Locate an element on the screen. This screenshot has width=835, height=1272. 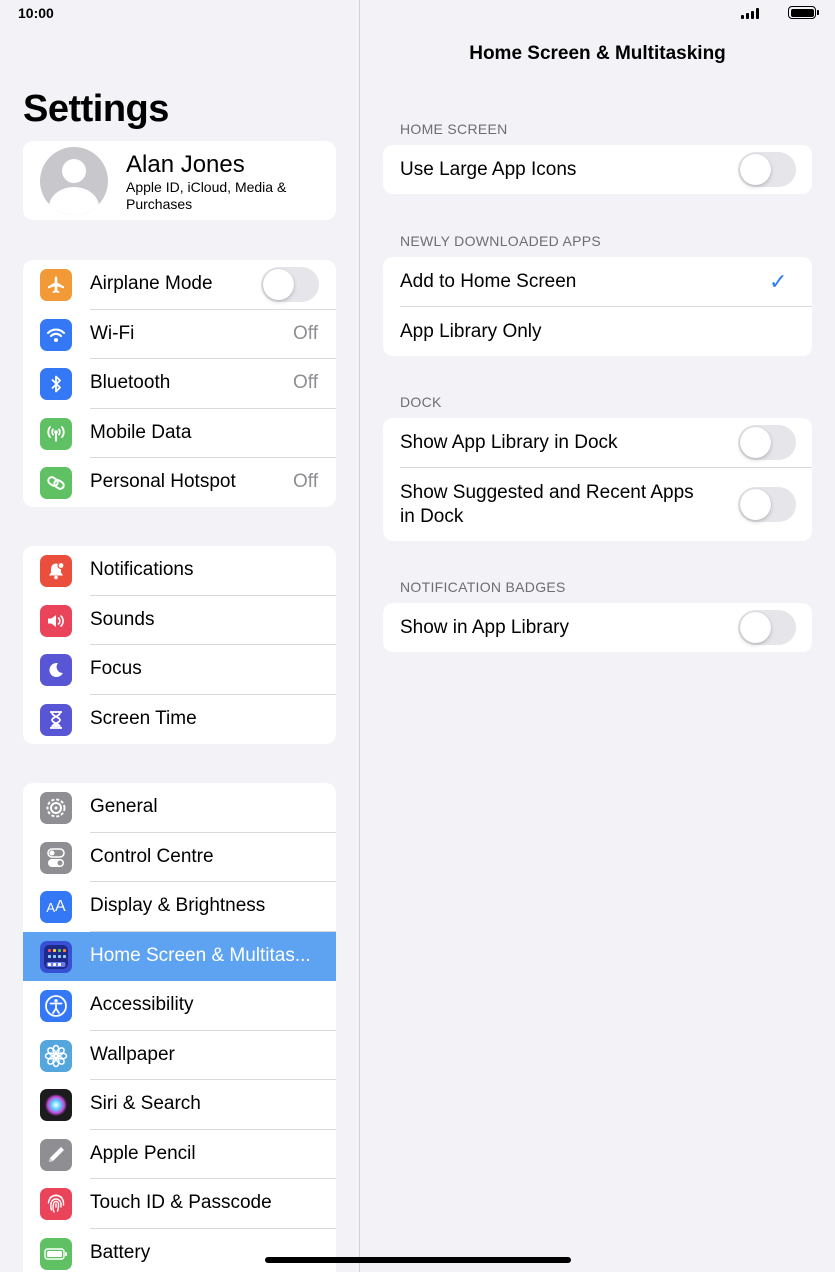
sidebar-item-display-brightness: AA Display & Brightness is located at coordinates (179, 907).